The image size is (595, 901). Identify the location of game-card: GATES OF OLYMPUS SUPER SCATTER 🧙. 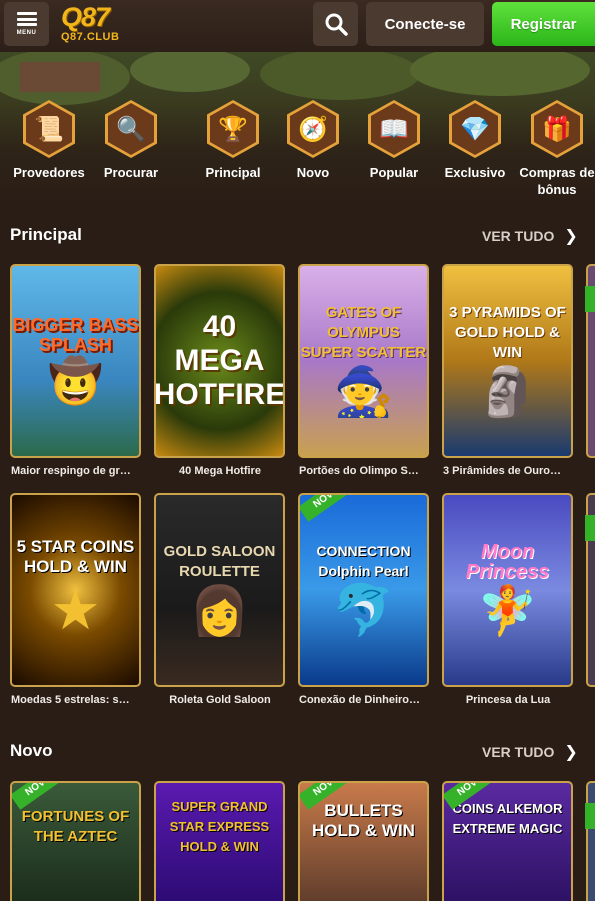
(363, 361).